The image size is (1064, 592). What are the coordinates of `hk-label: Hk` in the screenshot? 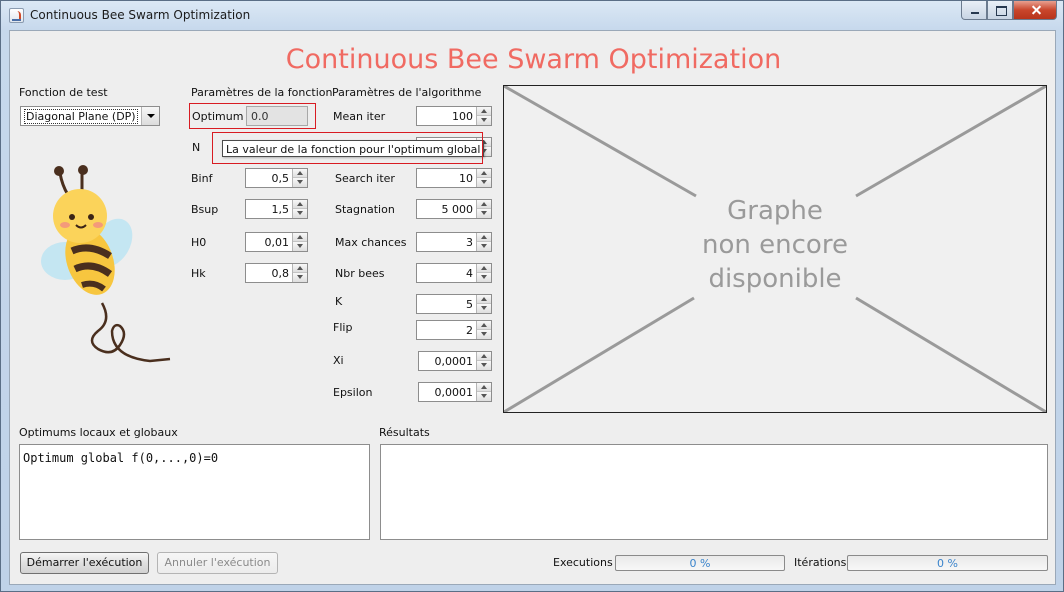 It's located at (198, 273).